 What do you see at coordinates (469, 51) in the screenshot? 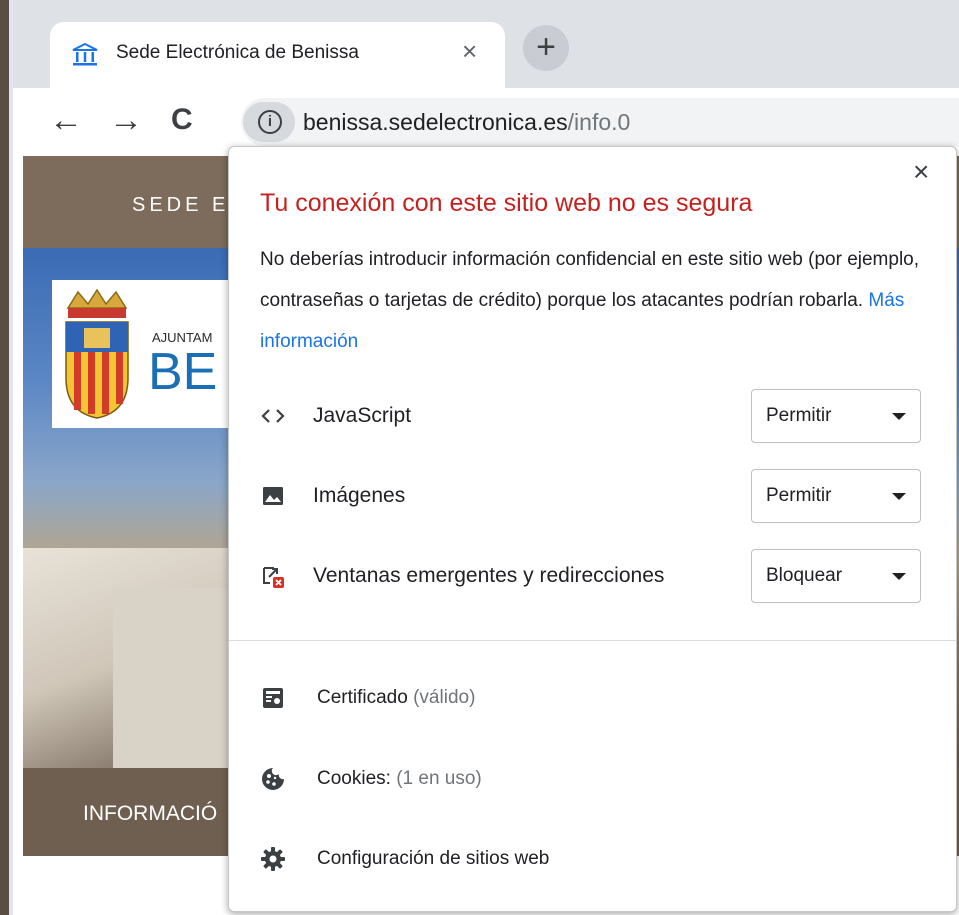
I see `tab-close-icon: ×` at bounding box center [469, 51].